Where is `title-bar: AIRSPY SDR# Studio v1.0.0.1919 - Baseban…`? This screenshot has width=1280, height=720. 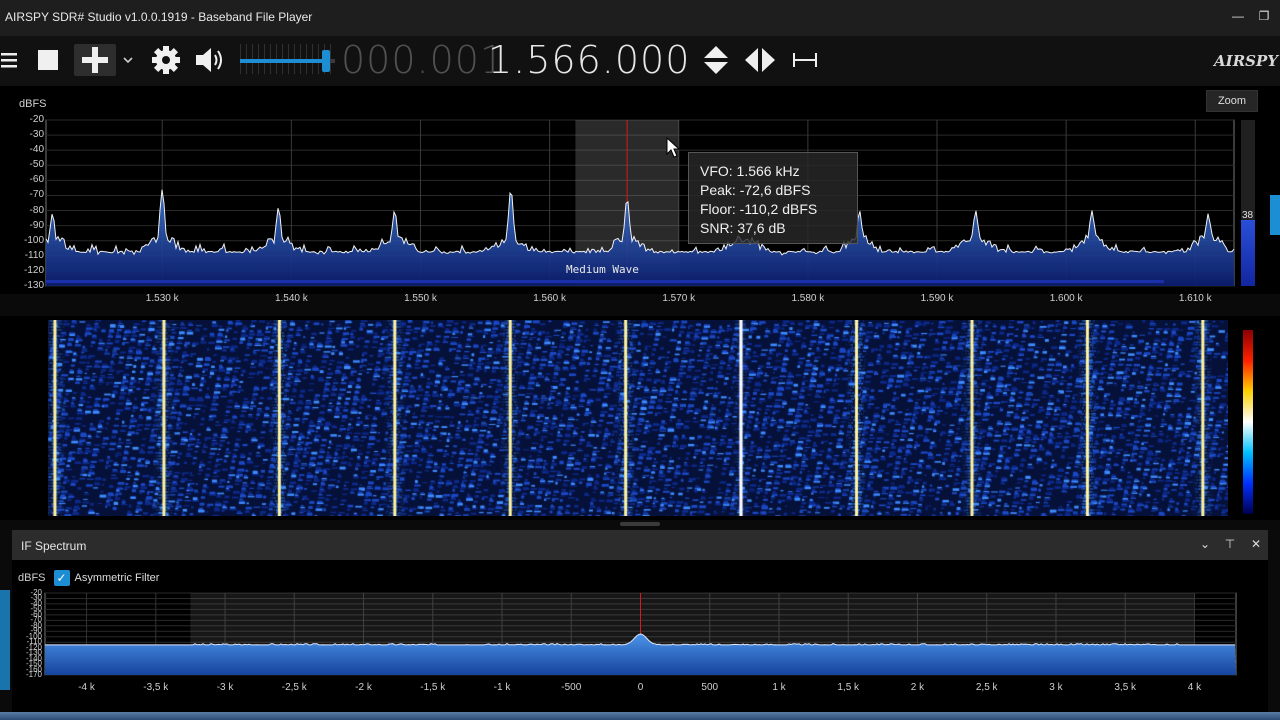 title-bar: AIRSPY SDR# Studio v1.0.0.1919 - Baseban… is located at coordinates (640, 18).